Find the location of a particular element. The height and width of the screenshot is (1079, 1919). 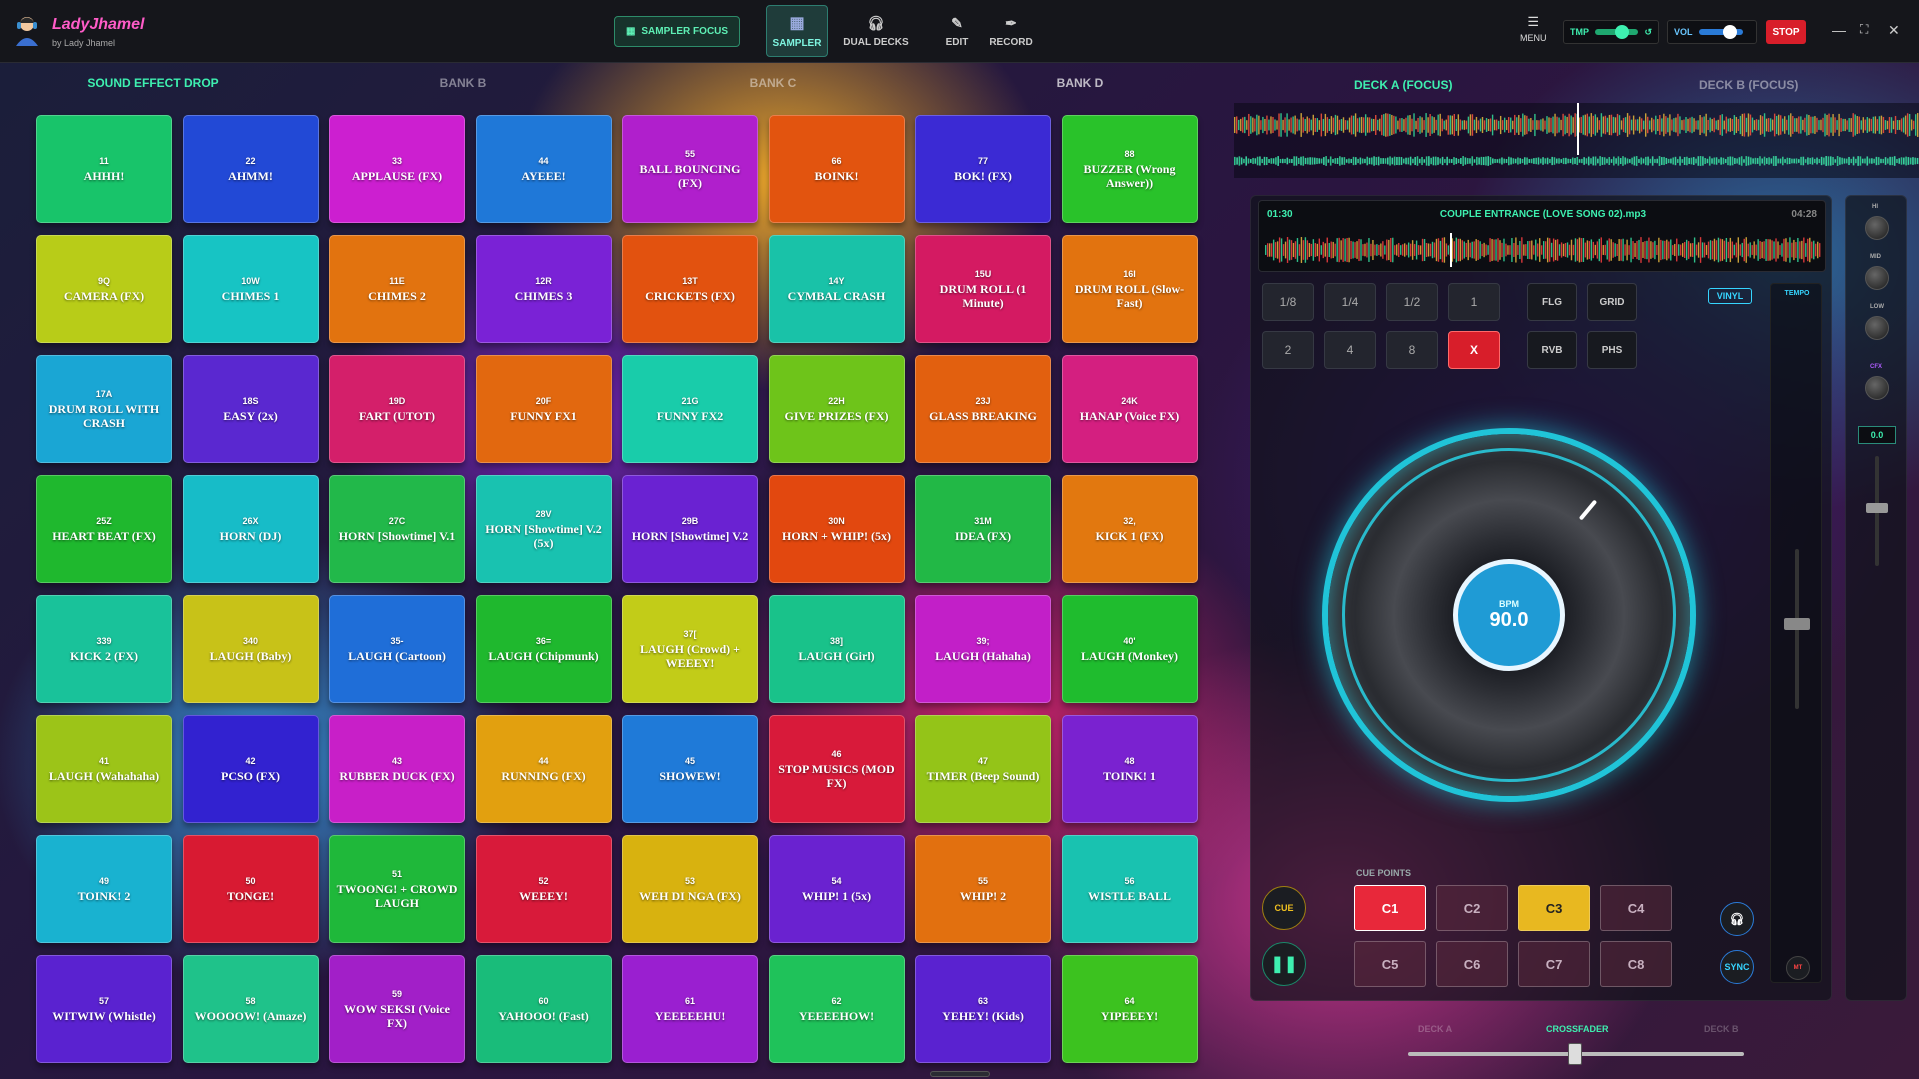

cue-point-button: C2 is located at coordinates (1472, 908).